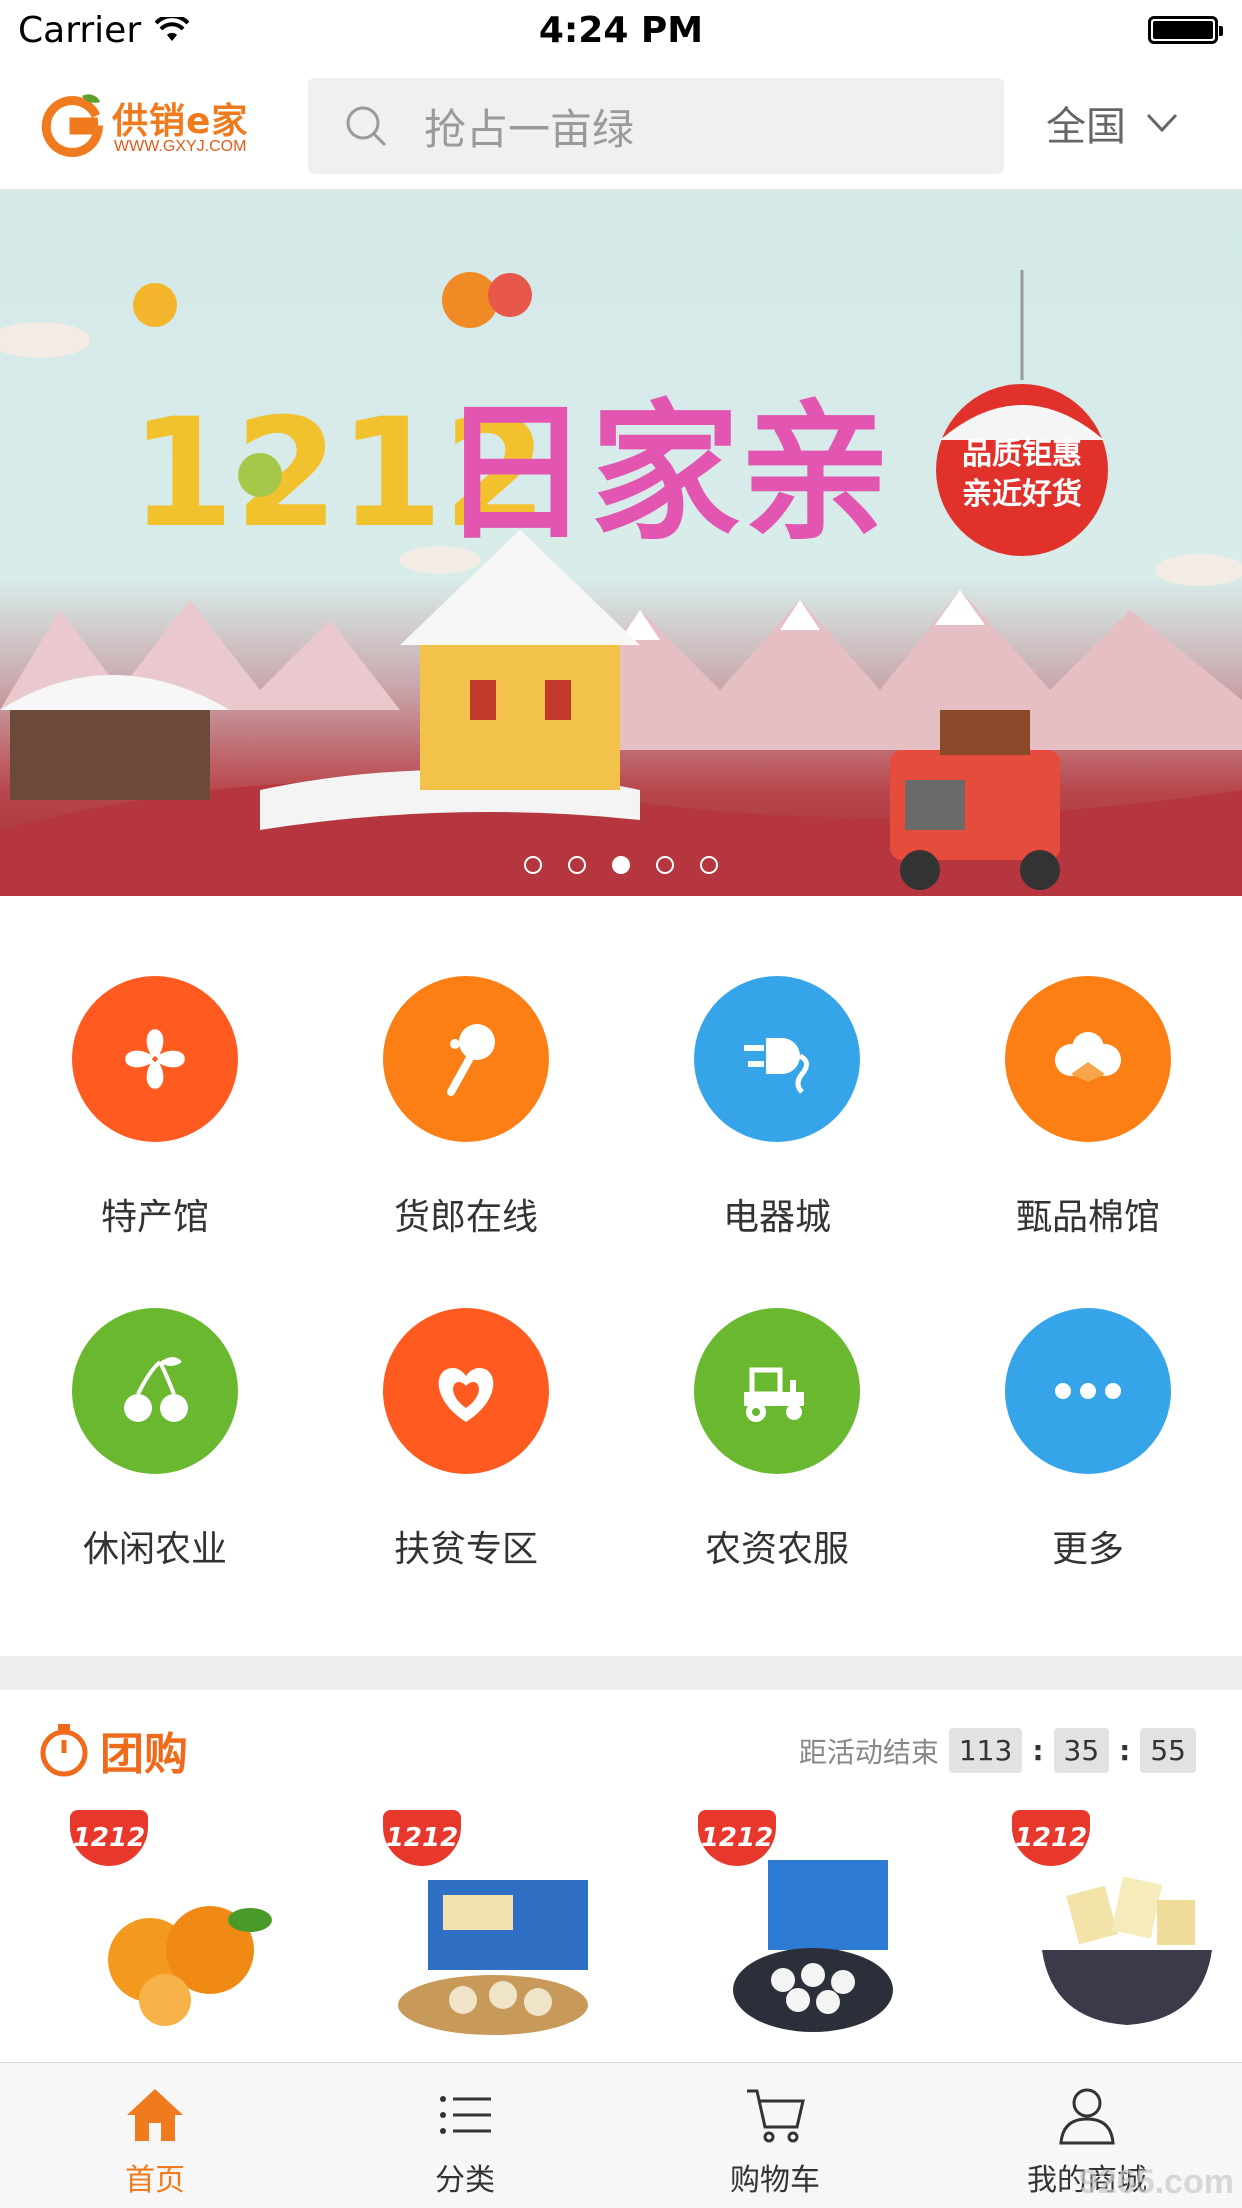 This screenshot has width=1242, height=2208. I want to click on status-bar: Carrier 4:24 PM, so click(621, 30).